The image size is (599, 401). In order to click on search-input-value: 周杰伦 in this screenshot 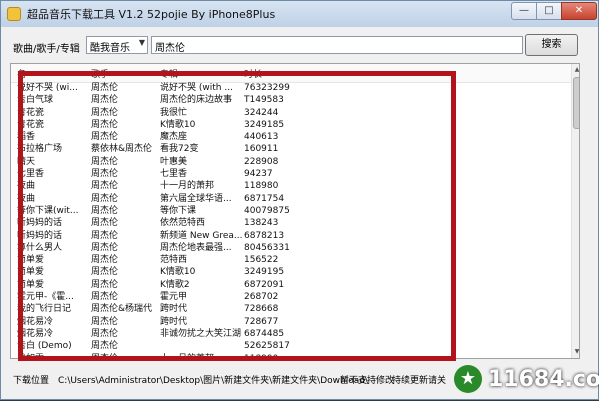, I will do `click(170, 48)`.